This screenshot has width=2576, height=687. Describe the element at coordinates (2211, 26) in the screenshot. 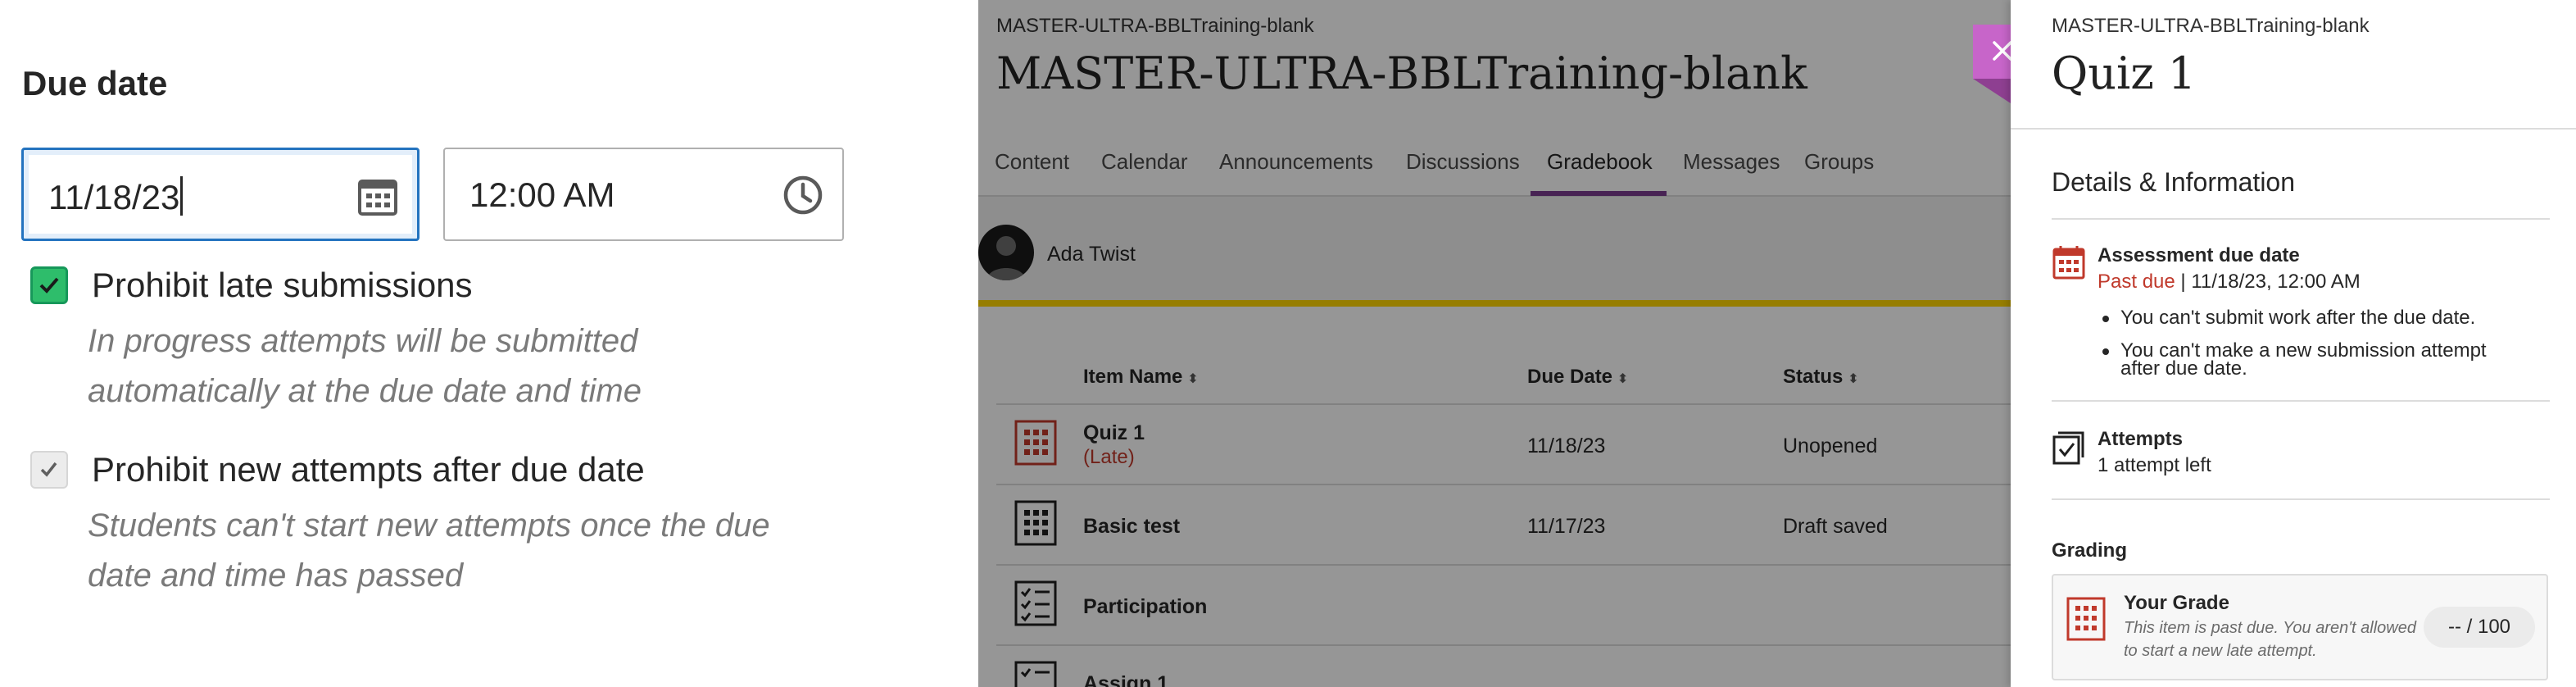

I see `panel-breadcrumb: MASTER-ULTRA-BBLTraining-blank` at that location.